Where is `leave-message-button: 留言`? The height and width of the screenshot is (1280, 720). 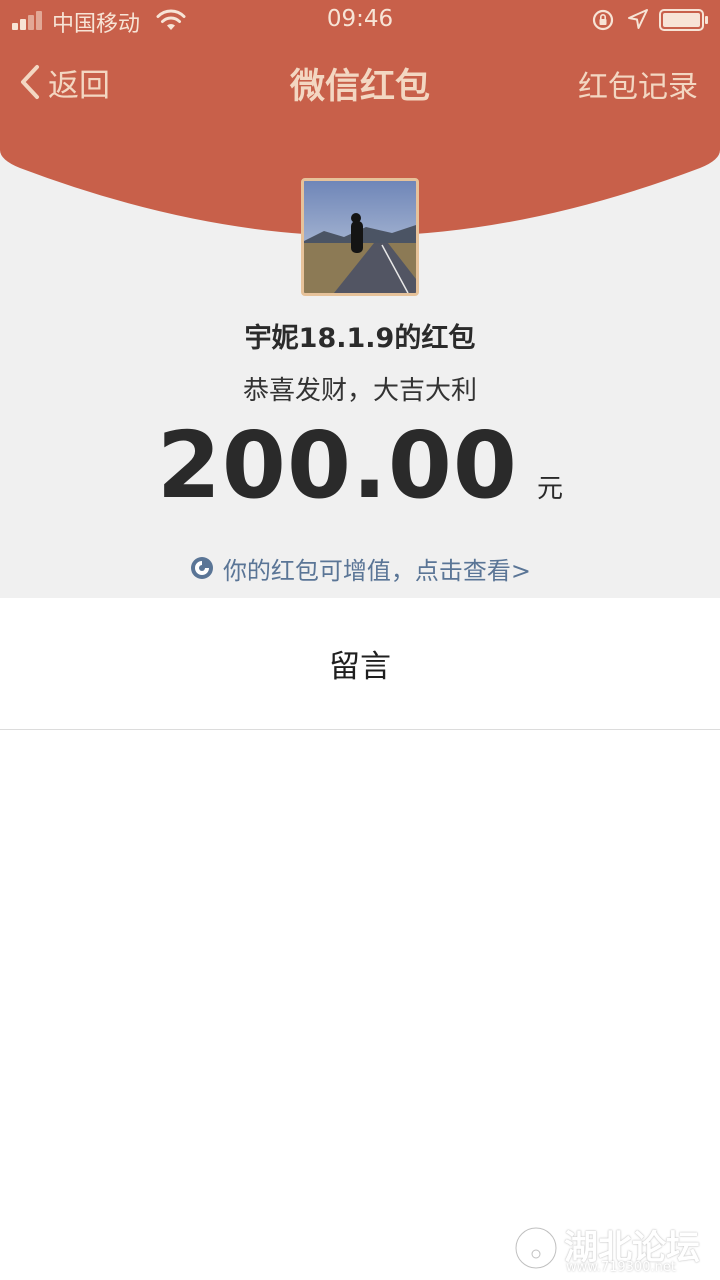
leave-message-button: 留言 is located at coordinates (360, 664).